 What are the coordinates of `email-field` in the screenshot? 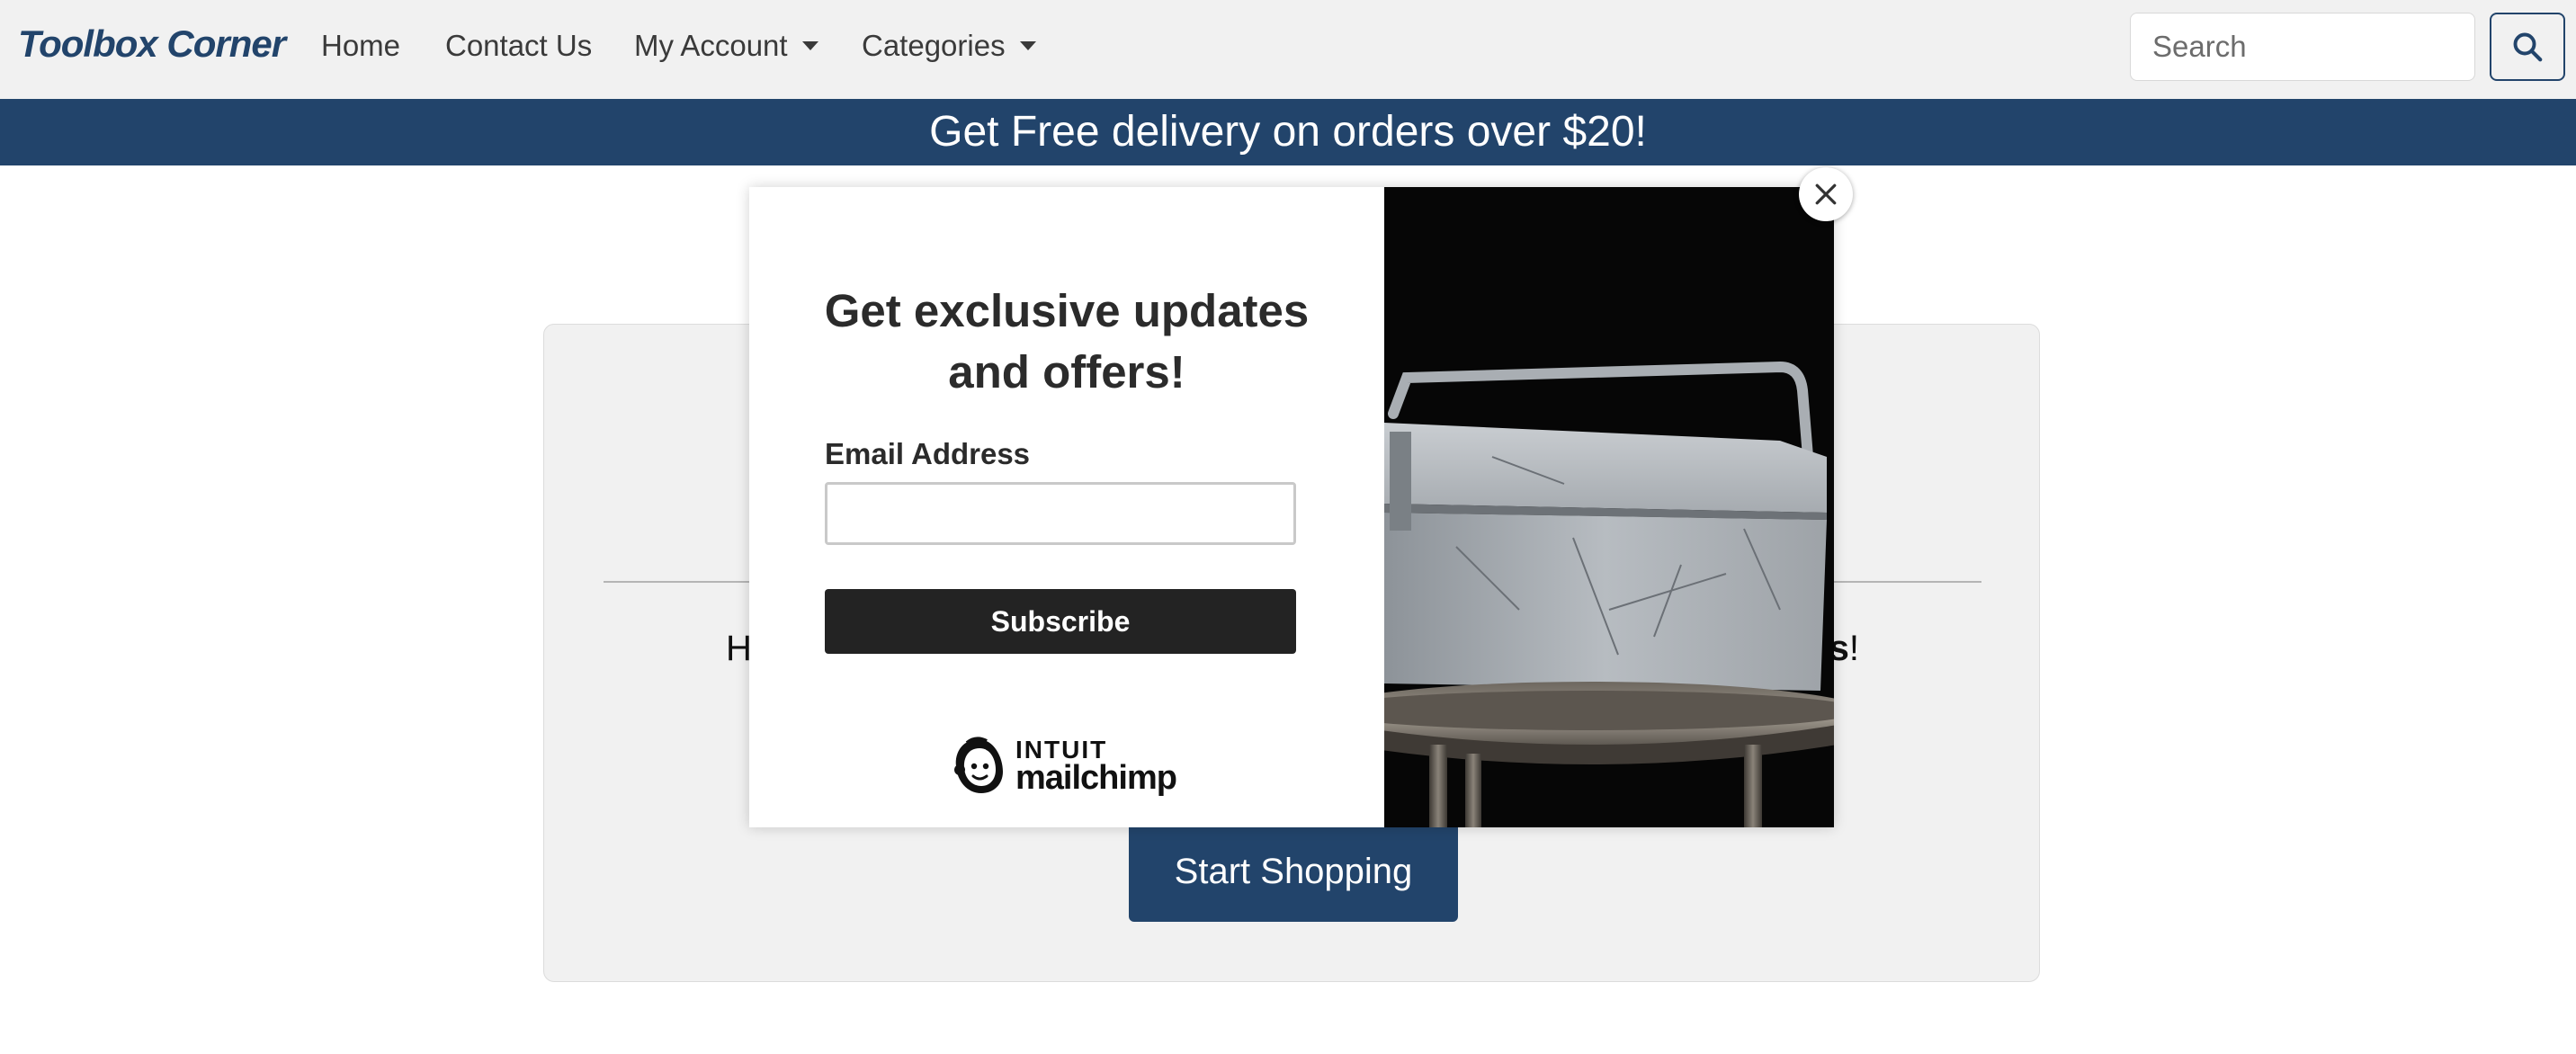 It's located at (1060, 513).